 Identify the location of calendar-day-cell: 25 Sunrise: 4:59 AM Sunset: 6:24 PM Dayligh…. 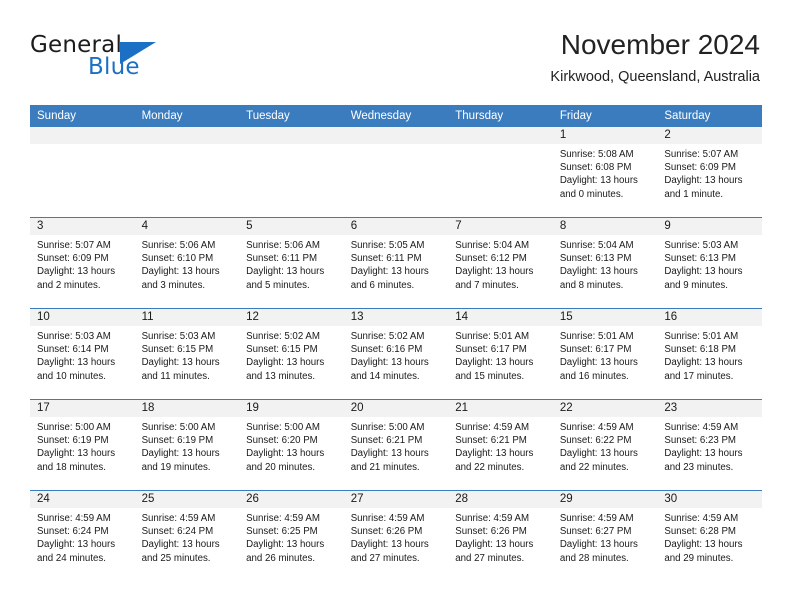
(187, 535).